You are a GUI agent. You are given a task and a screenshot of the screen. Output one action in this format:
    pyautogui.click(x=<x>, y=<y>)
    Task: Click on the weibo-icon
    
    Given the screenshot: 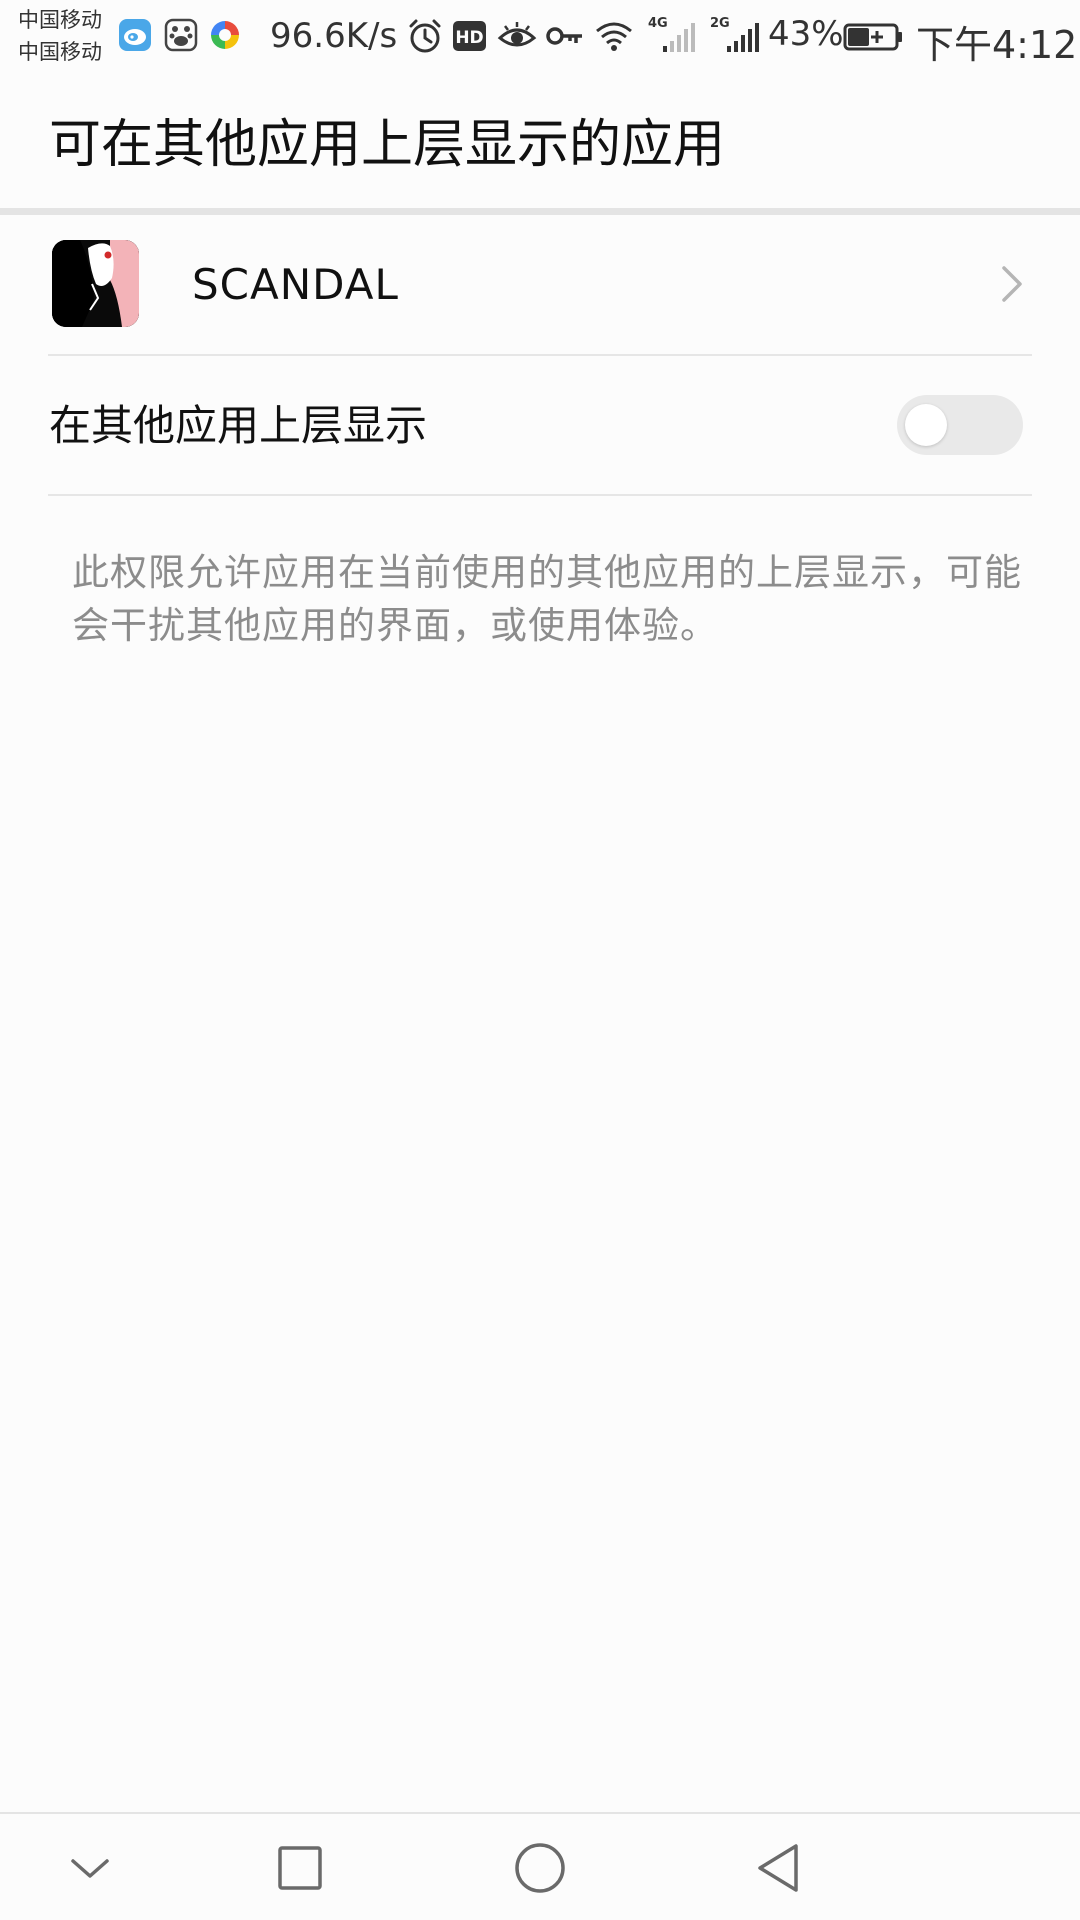 What is the action you would take?
    pyautogui.click(x=135, y=35)
    